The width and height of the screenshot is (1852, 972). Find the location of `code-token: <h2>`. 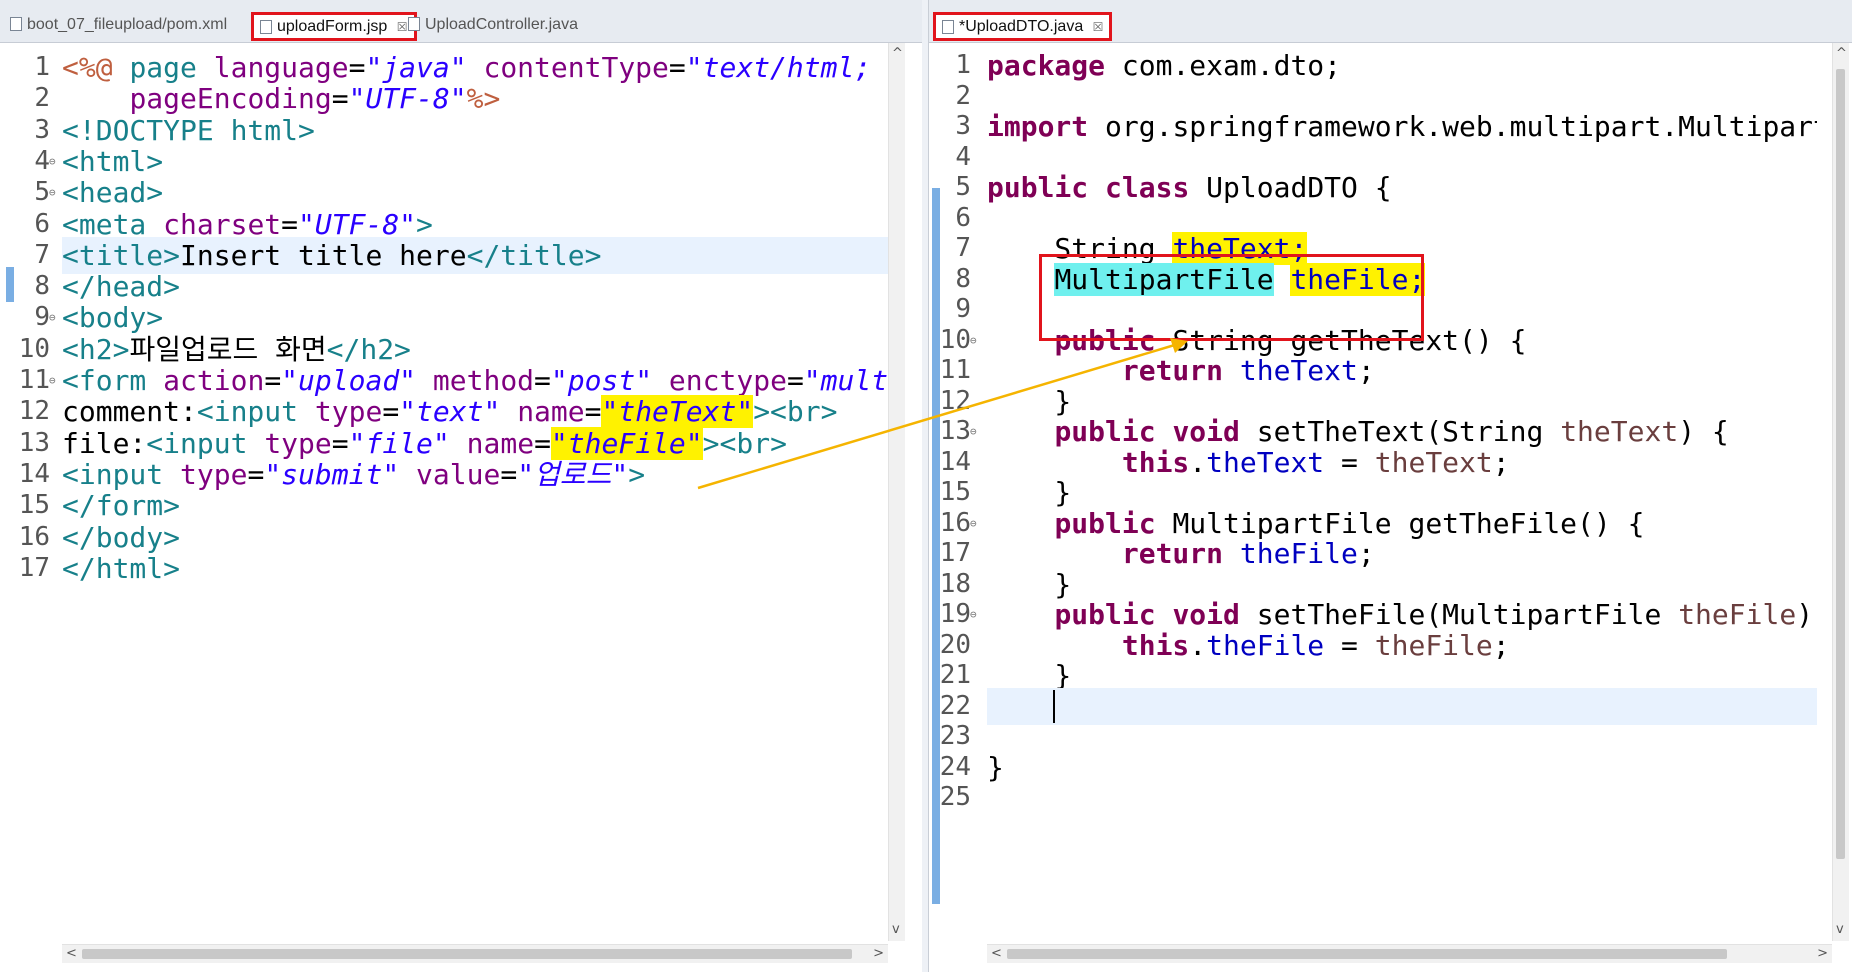

code-token: <h2> is located at coordinates (96, 349).